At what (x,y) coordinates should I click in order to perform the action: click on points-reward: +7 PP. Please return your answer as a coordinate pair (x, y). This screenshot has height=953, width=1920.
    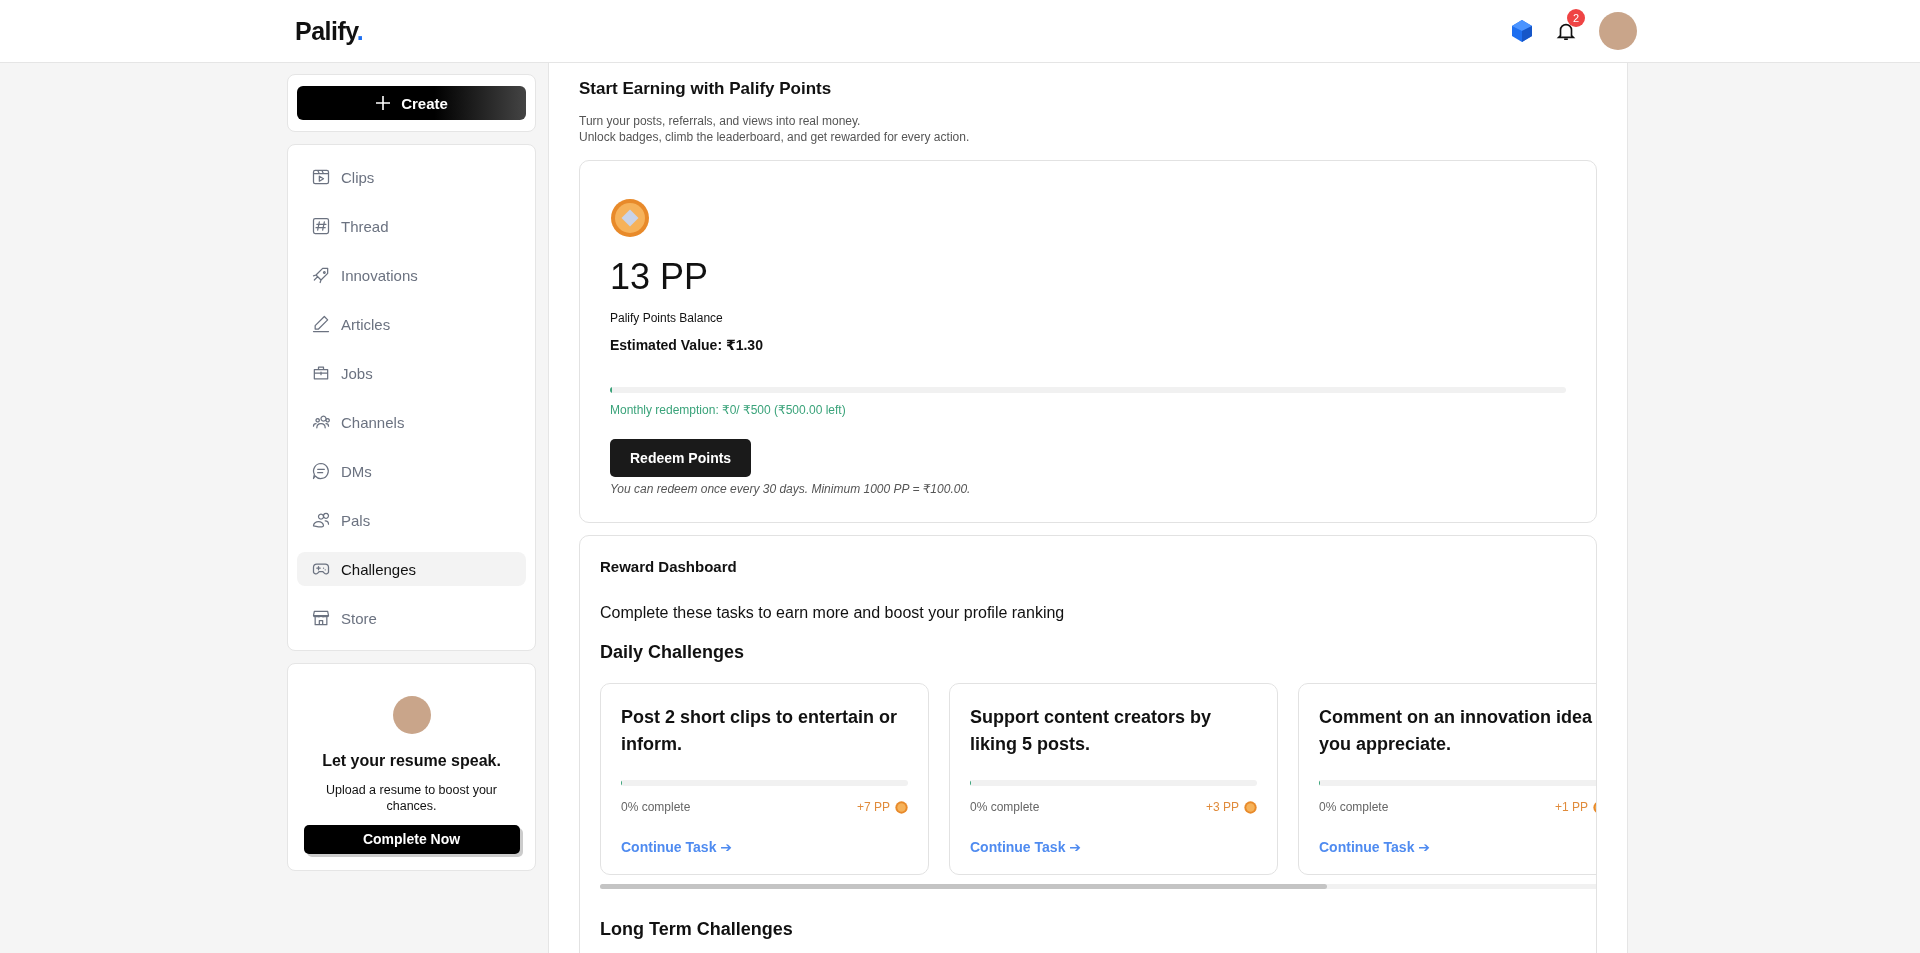
    Looking at the image, I should click on (873, 807).